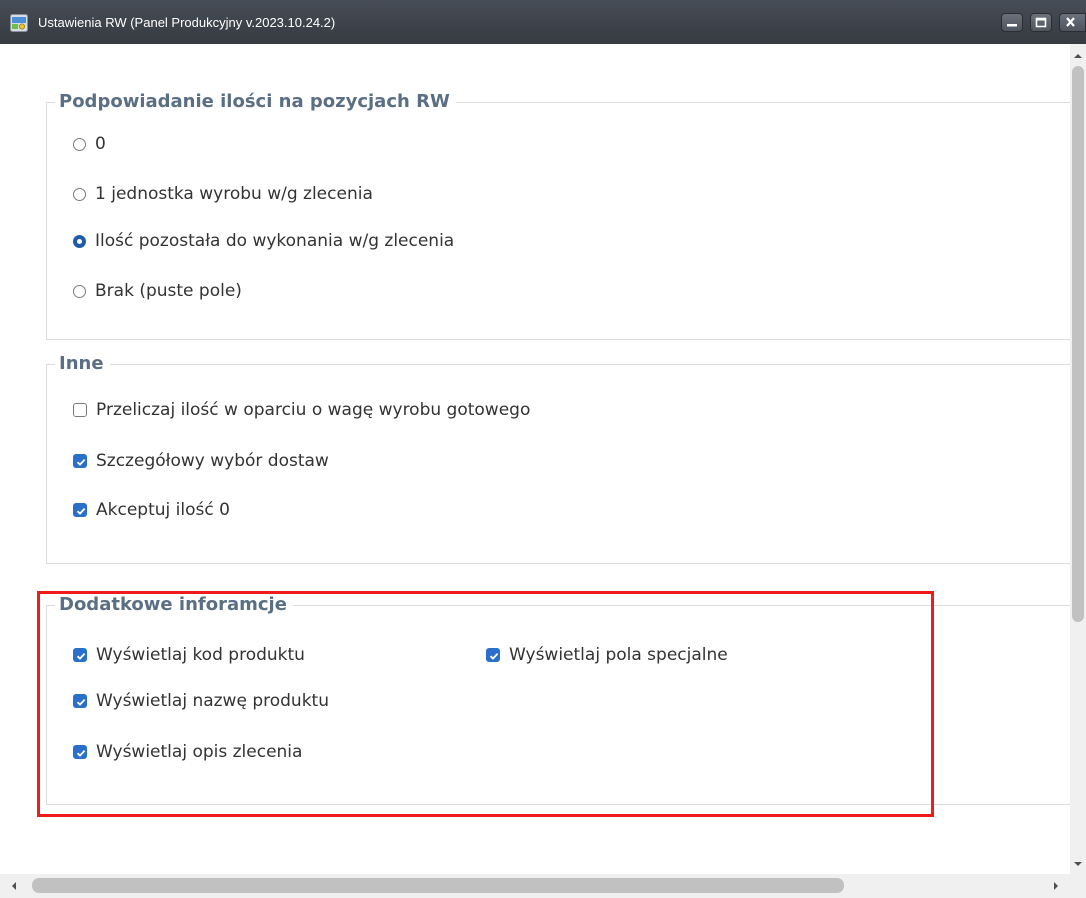  What do you see at coordinates (1012, 22) in the screenshot?
I see `minimize-button` at bounding box center [1012, 22].